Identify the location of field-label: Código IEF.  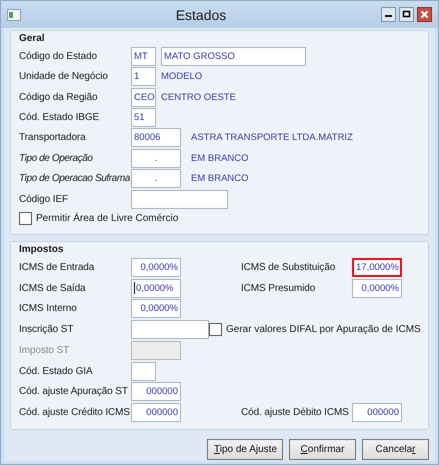
(44, 199).